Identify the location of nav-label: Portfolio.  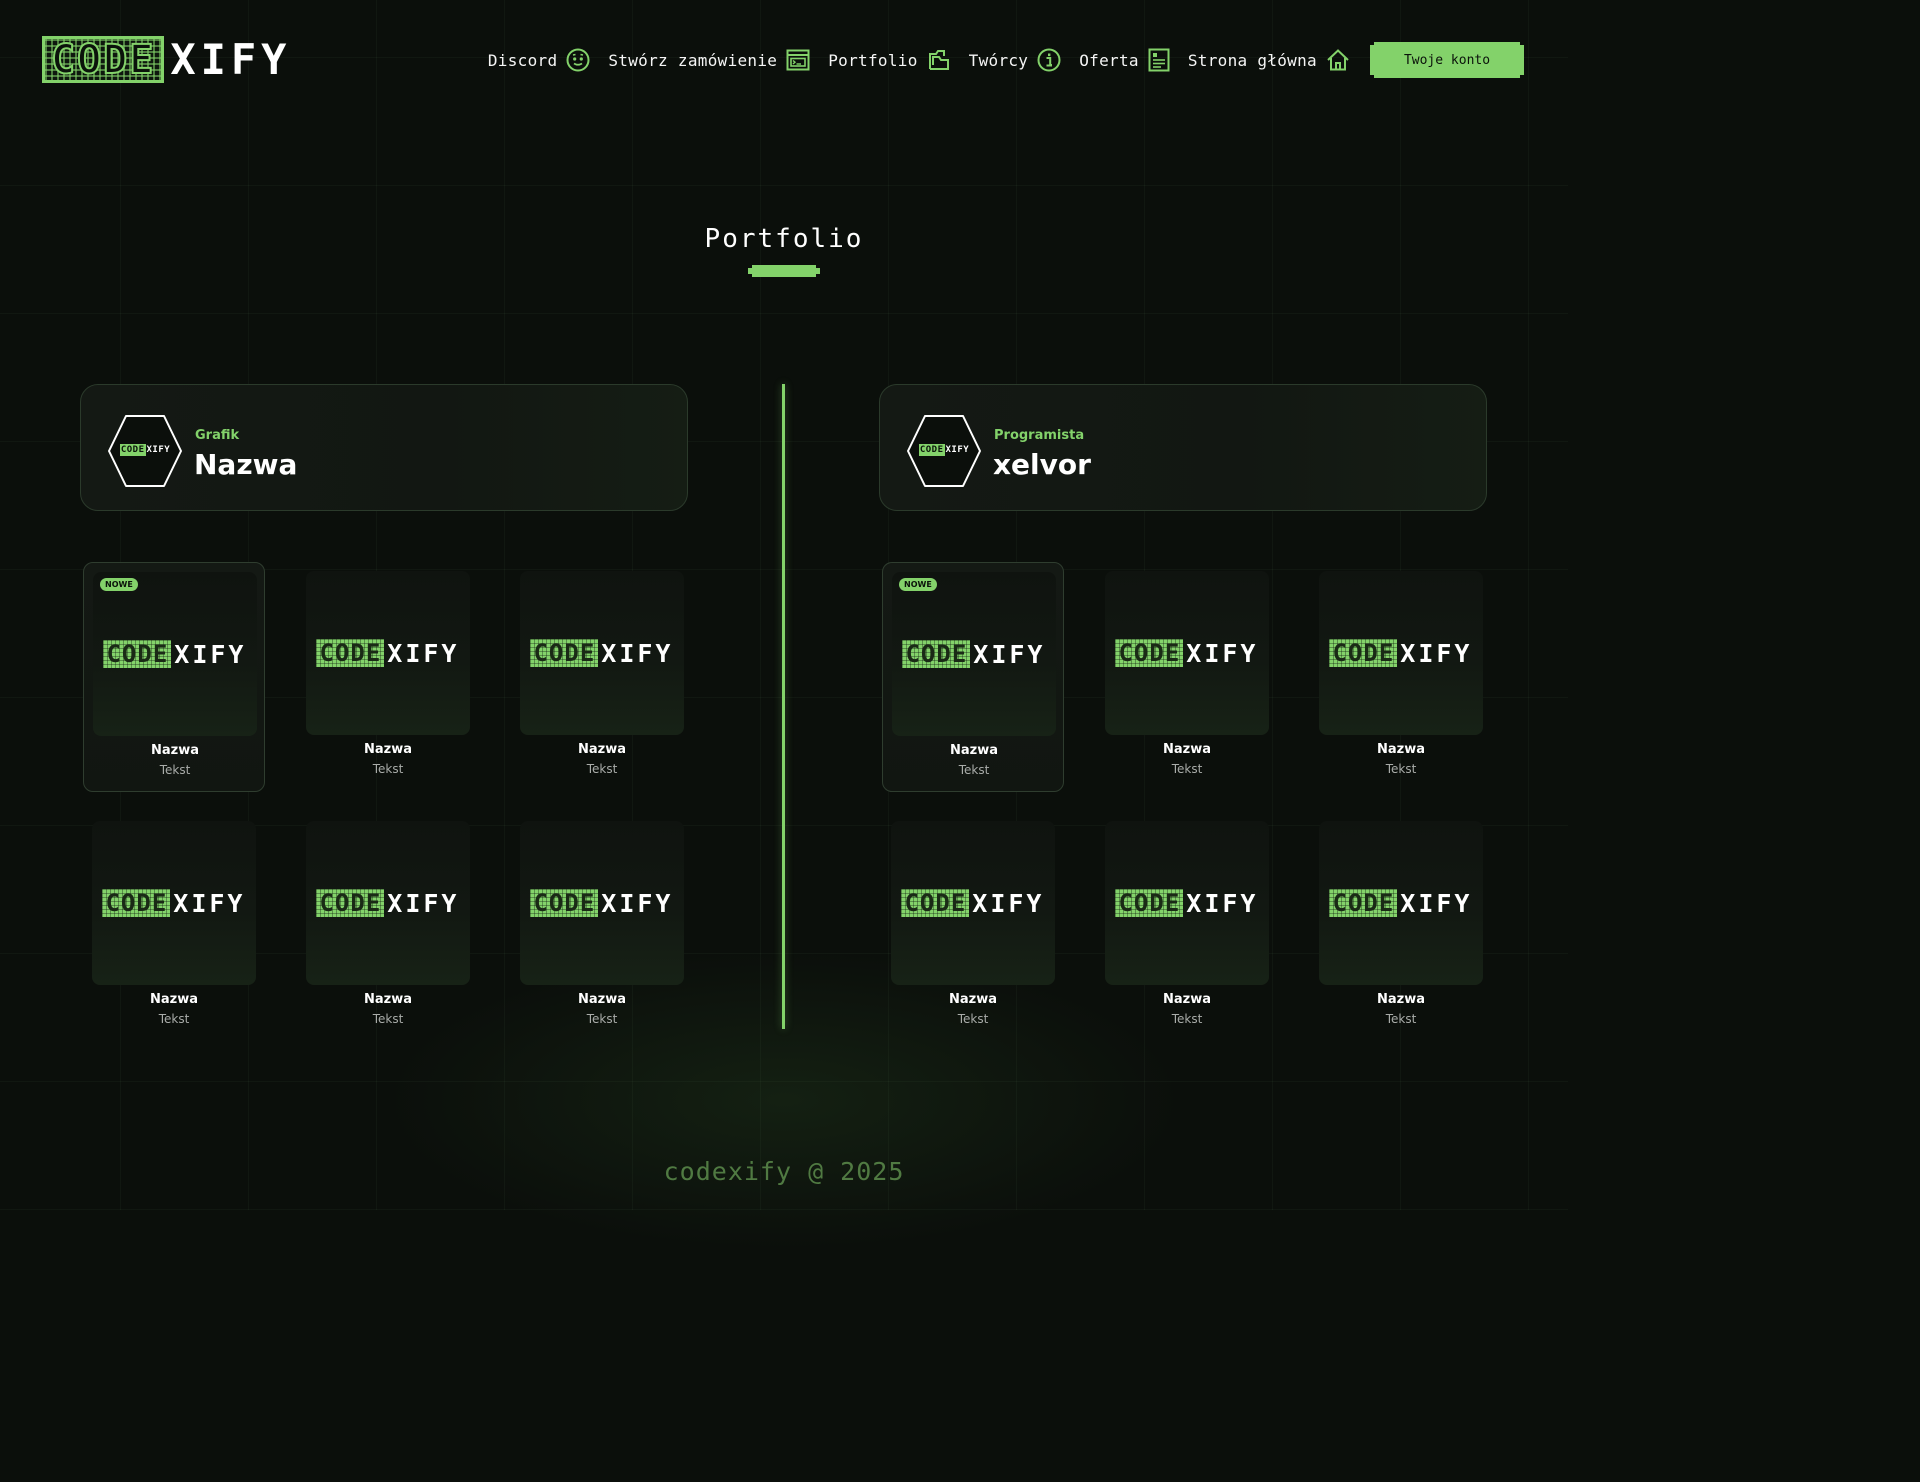
(873, 60).